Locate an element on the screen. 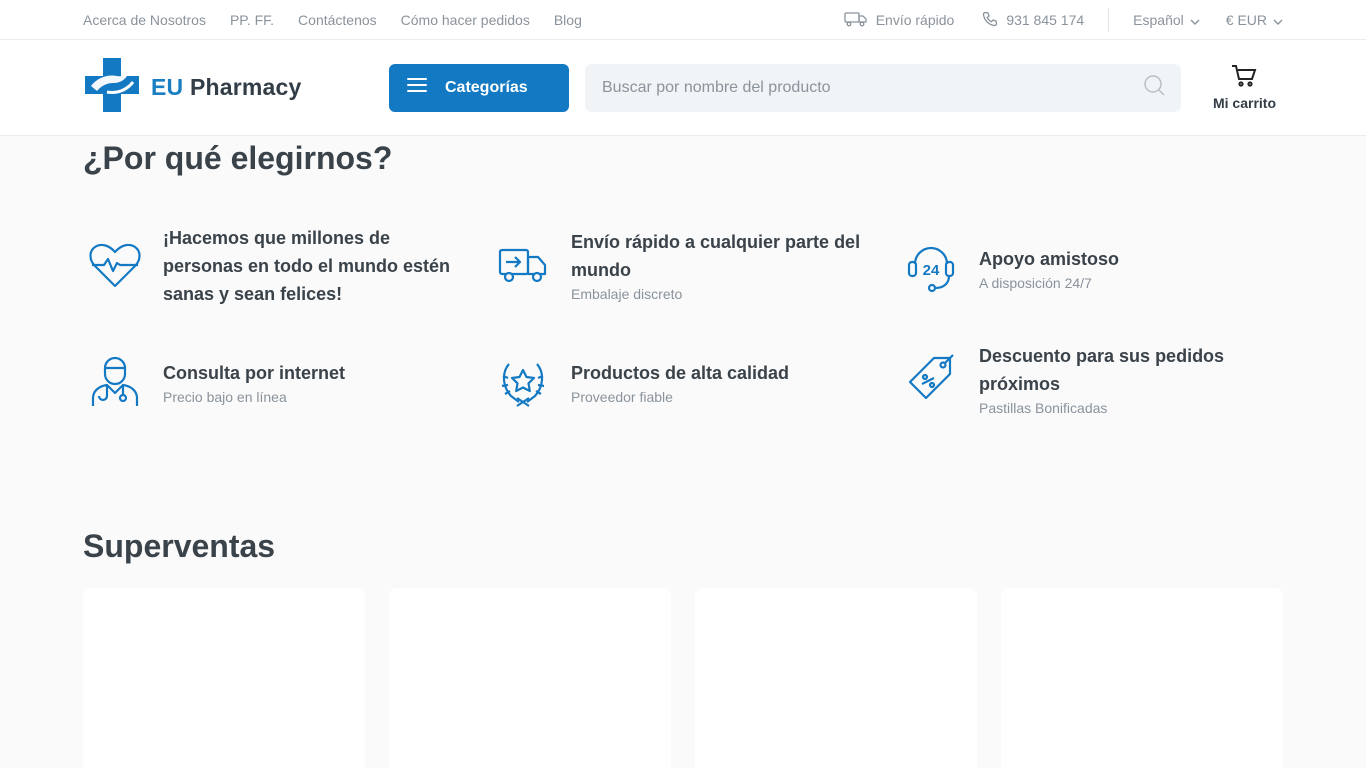 This screenshot has height=768, width=1366. pharmacy-cross-logo-icon is located at coordinates (112, 87).